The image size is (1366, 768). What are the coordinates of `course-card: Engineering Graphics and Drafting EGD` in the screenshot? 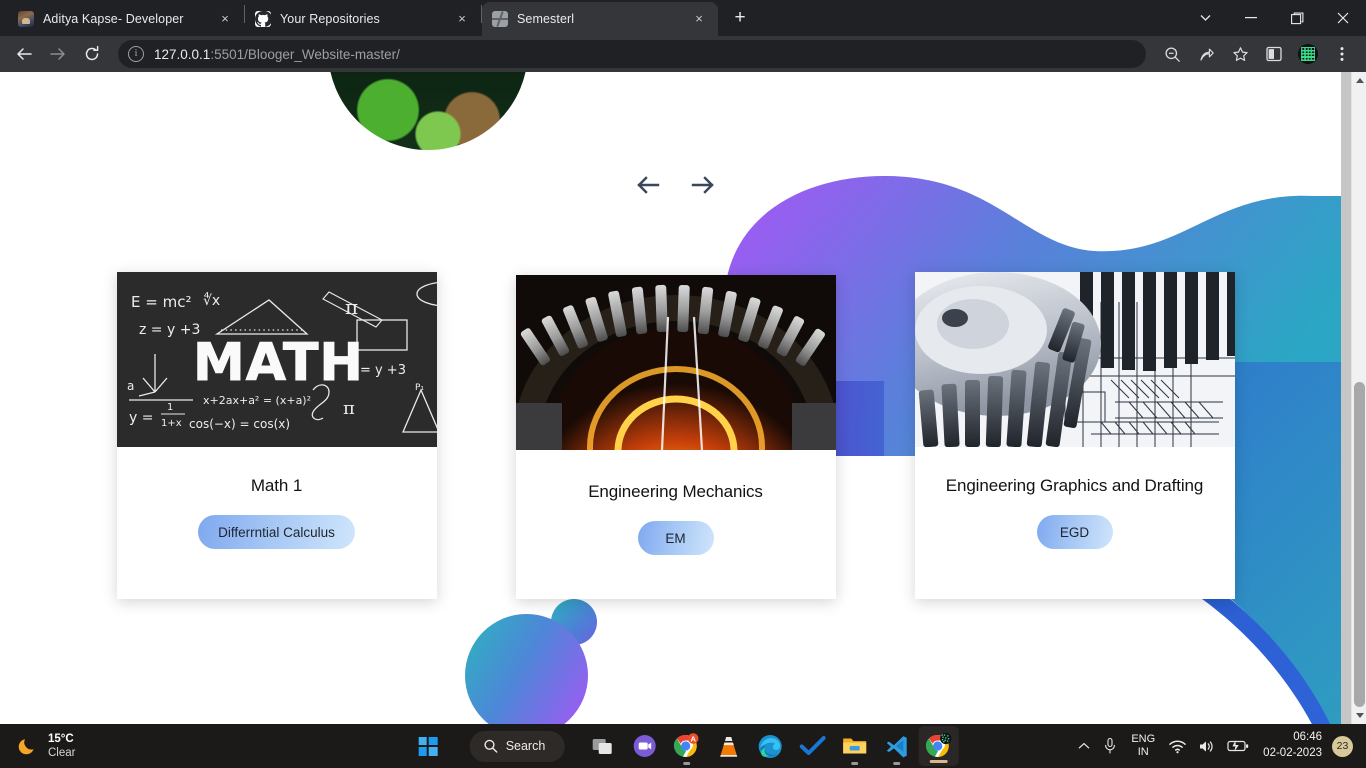 It's located at (1074, 435).